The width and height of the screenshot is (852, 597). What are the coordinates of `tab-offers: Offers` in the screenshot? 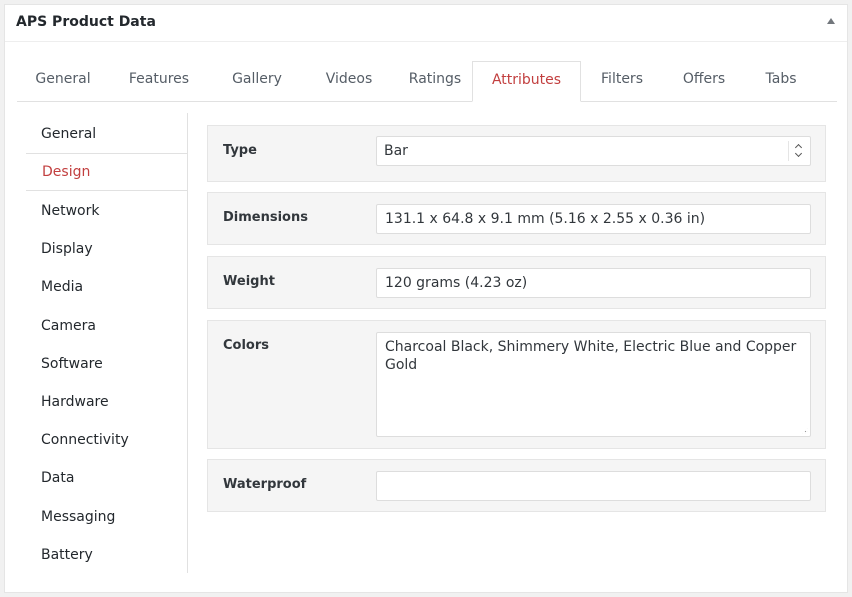 It's located at (704, 81).